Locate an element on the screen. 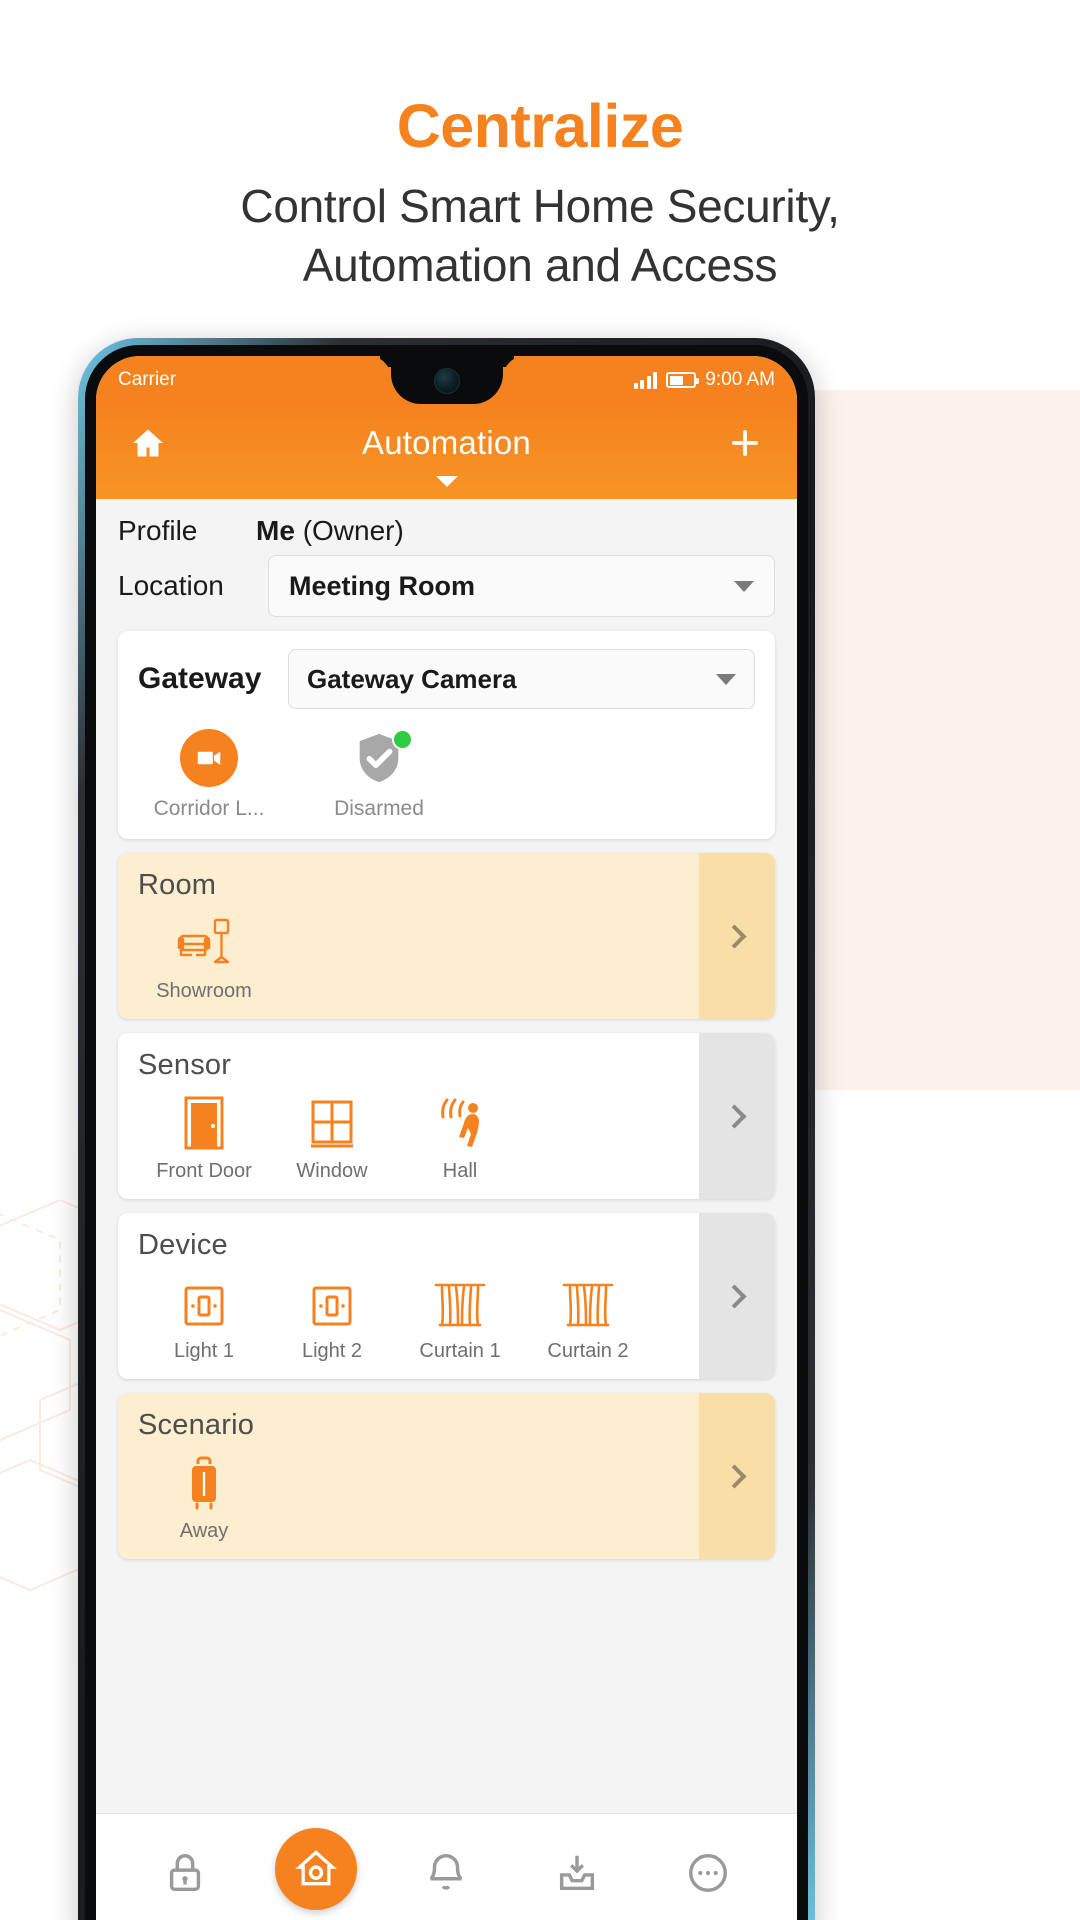 This screenshot has width=1080, height=1920. location-select: Meeting Room is located at coordinates (521, 586).